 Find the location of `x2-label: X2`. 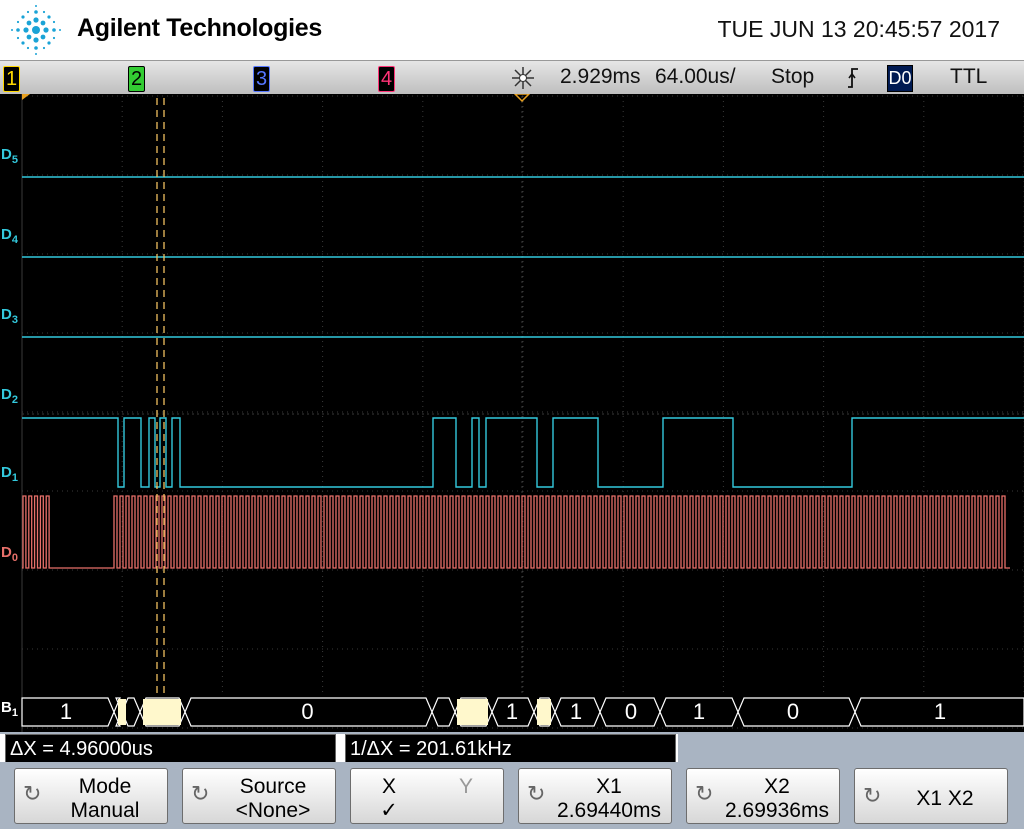

x2-label: X2 is located at coordinates (777, 786).